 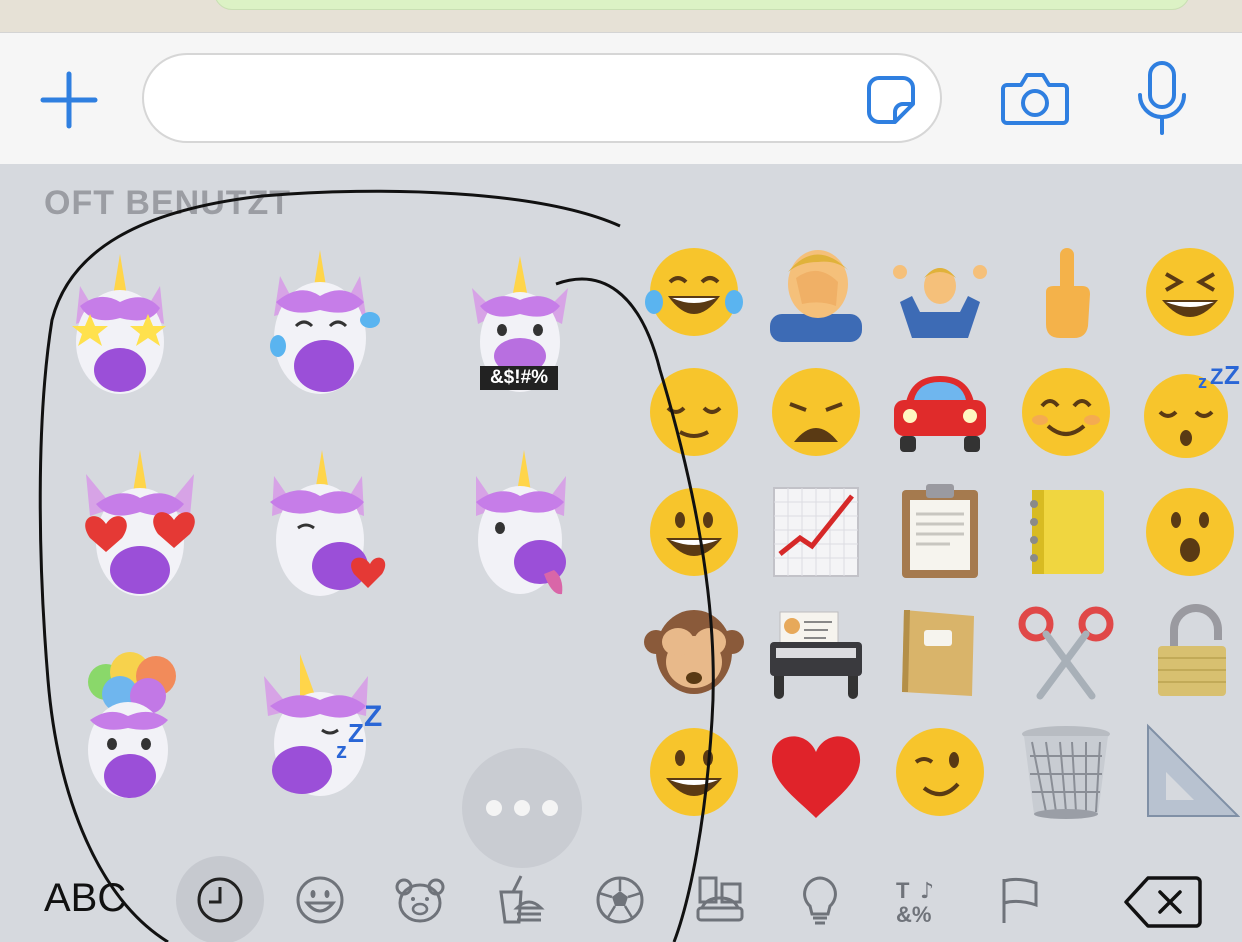 I want to click on emoji-squinting-face, so click(x=1190, y=292).